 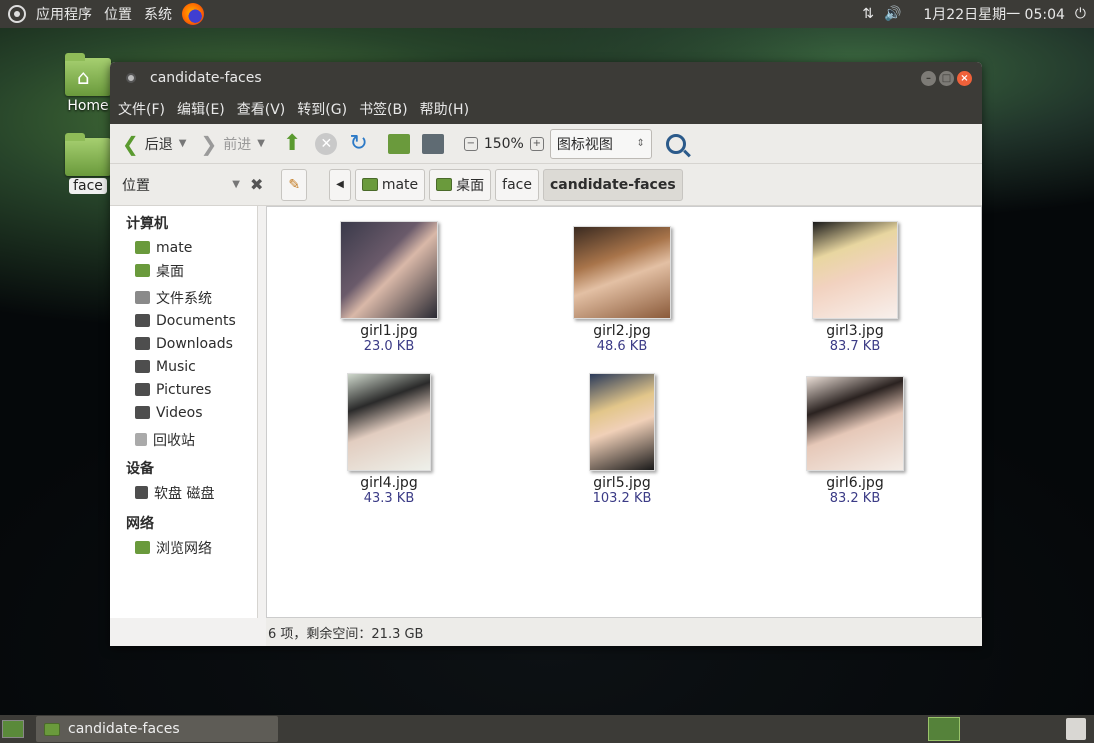 I want to click on sidebar-item-pictures: Pictures, so click(x=183, y=389).